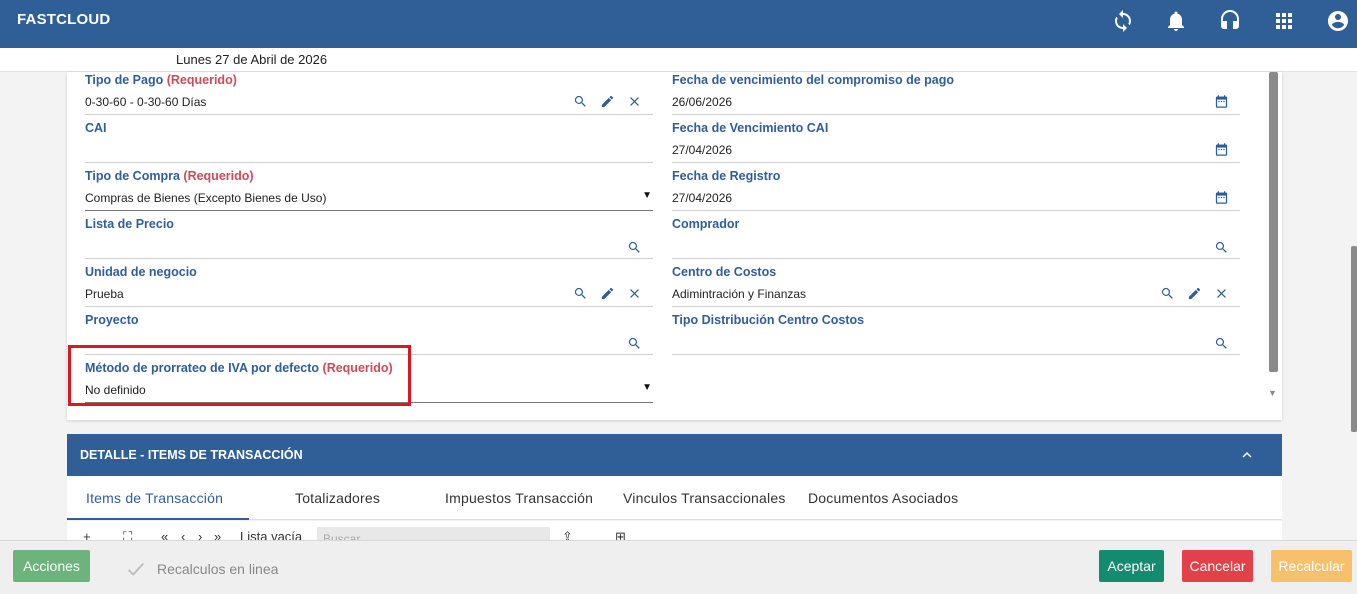 This screenshot has height=594, width=1357. I want to click on tab-items-transaccion: Items de Transacción, so click(154, 498).